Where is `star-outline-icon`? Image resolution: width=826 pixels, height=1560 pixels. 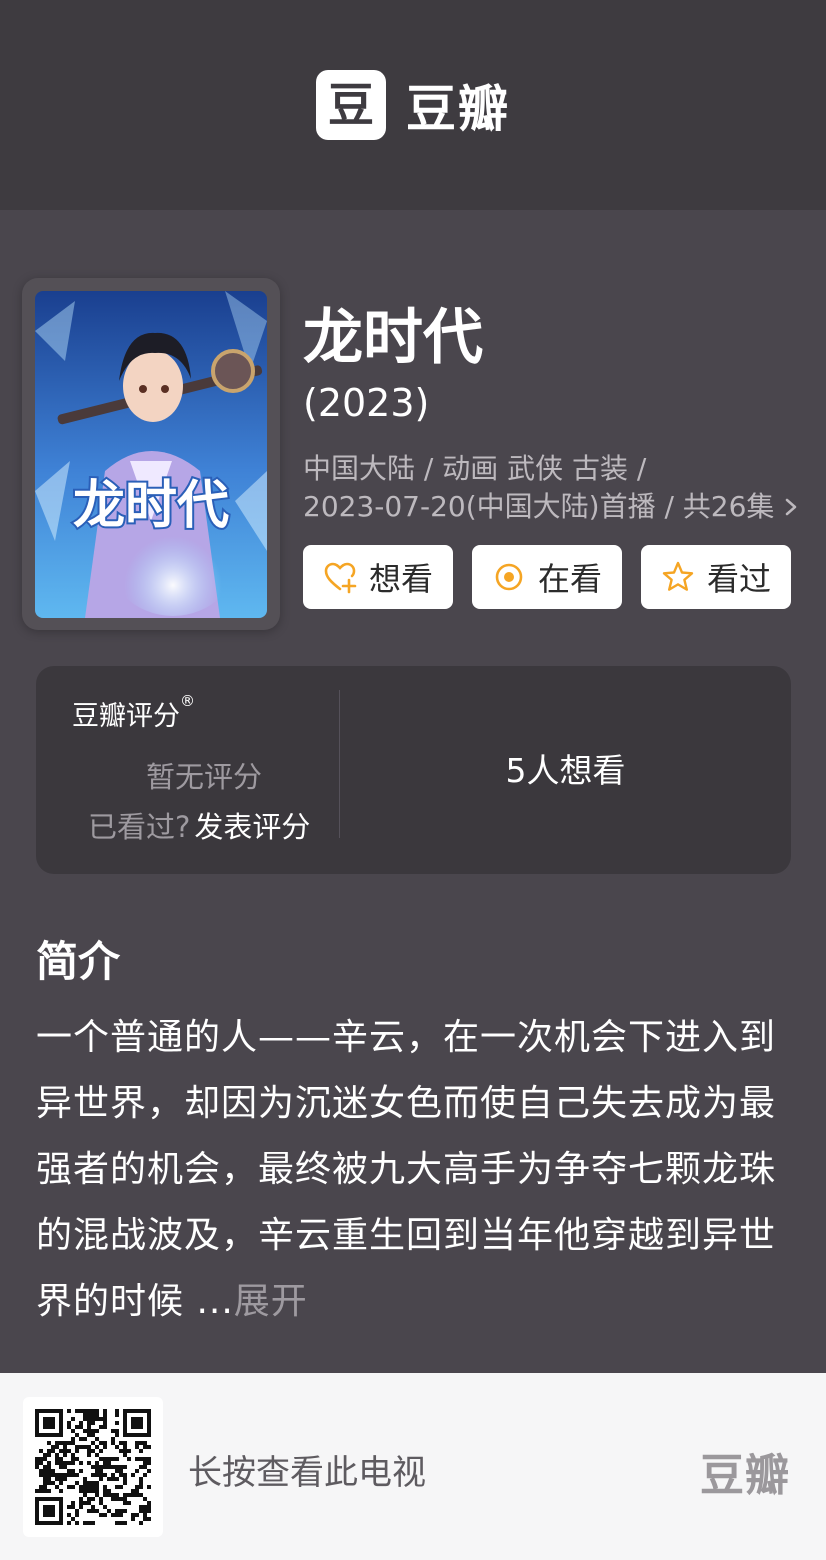
star-outline-icon is located at coordinates (678, 576).